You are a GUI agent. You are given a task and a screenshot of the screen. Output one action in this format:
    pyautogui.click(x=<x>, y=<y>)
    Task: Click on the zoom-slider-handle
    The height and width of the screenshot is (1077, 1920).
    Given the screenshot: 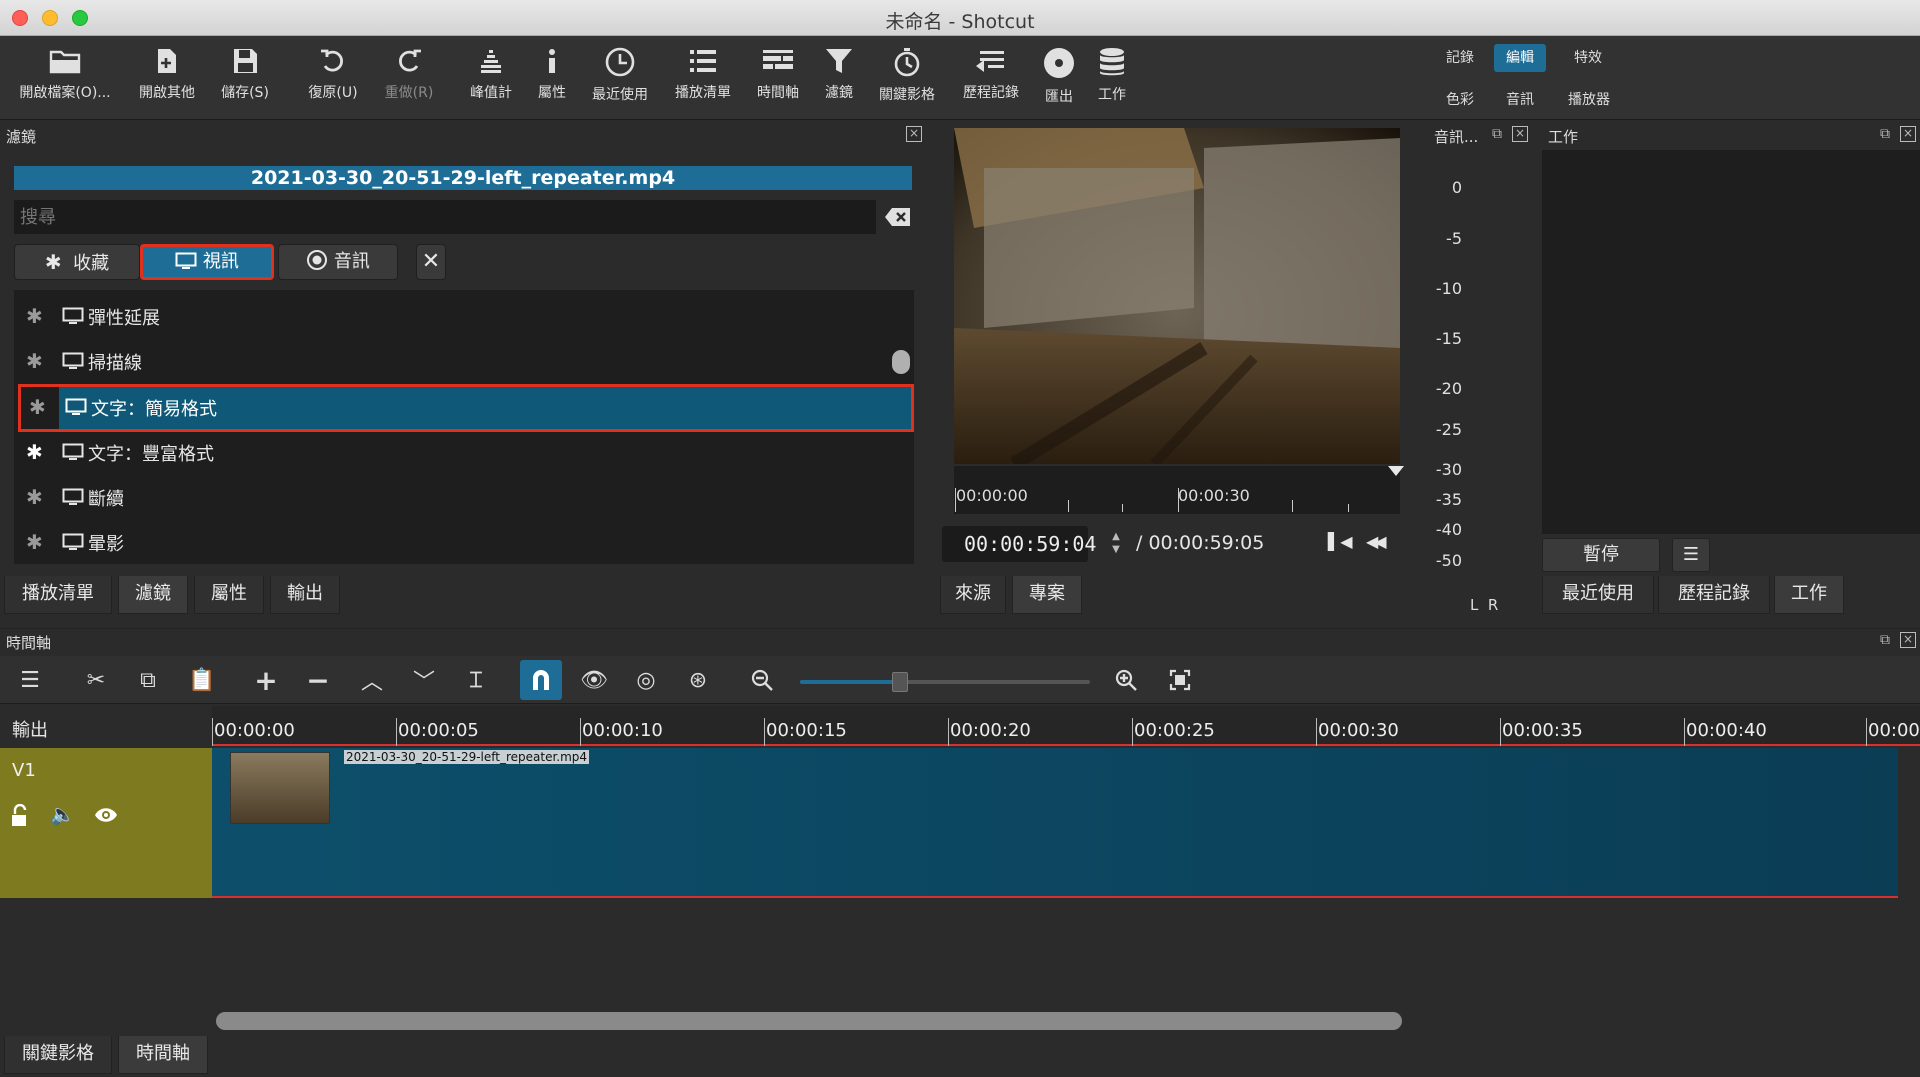 What is the action you would take?
    pyautogui.click(x=900, y=682)
    